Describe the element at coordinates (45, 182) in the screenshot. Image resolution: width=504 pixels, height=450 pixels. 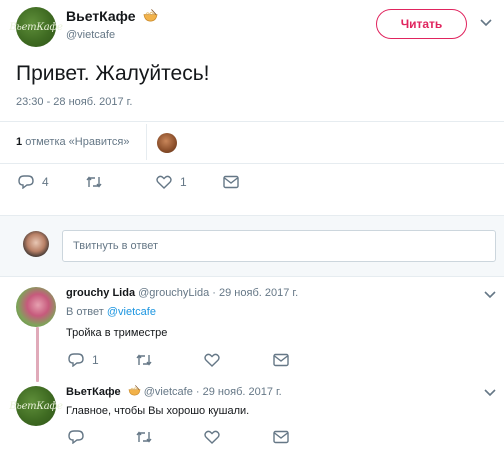
I see `reply-count: 4` at that location.